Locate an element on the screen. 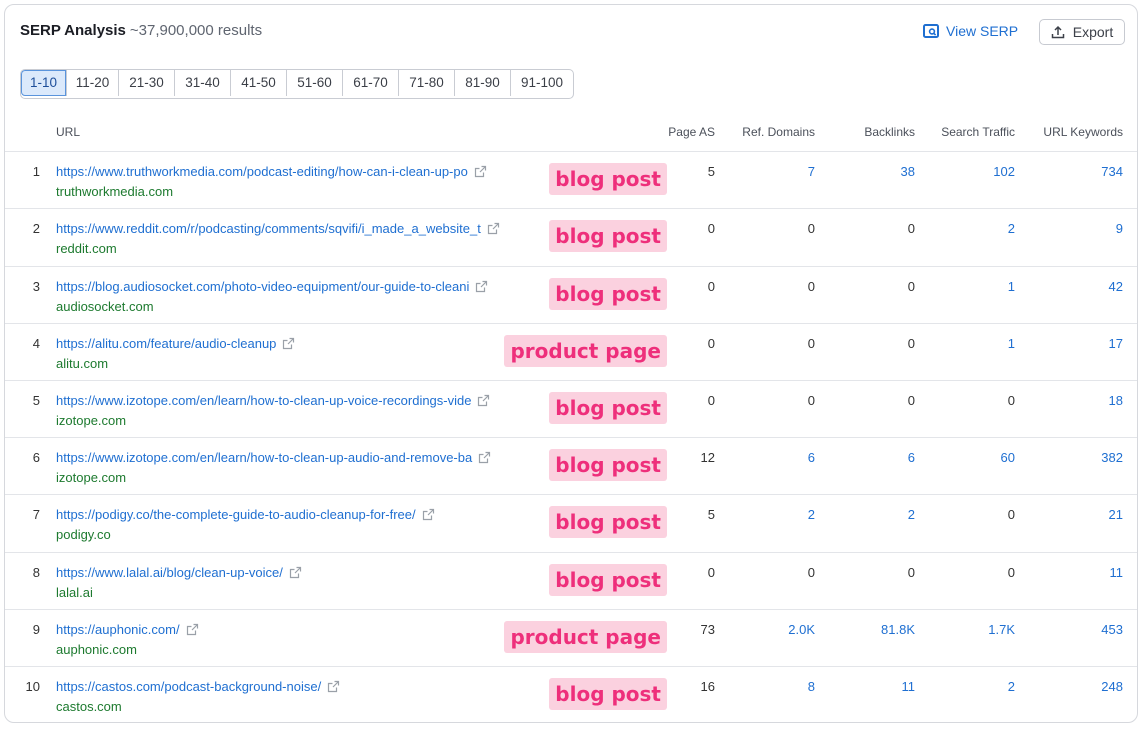  page-button-11-20: 11-20 is located at coordinates (93, 83).